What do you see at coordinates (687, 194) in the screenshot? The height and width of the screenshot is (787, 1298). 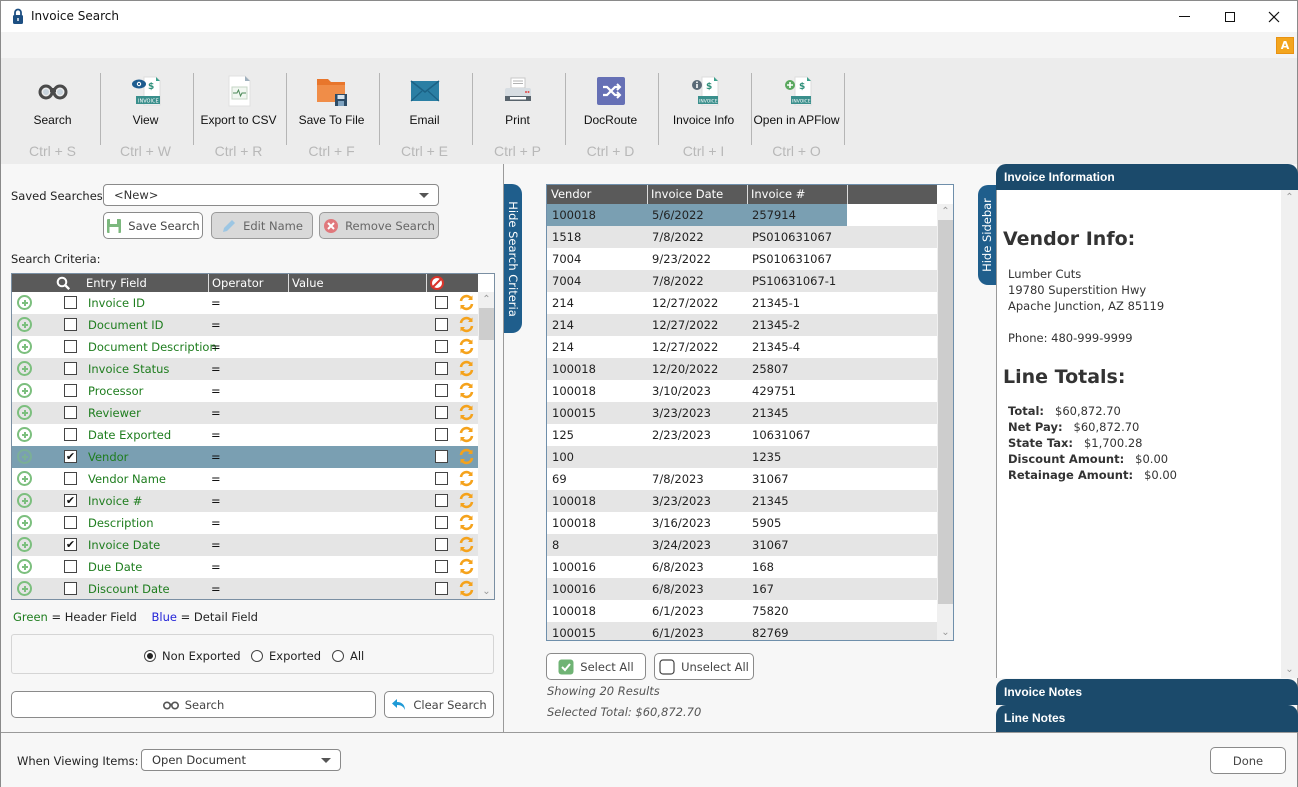 I see `column-invoice-date: Invoice Date` at bounding box center [687, 194].